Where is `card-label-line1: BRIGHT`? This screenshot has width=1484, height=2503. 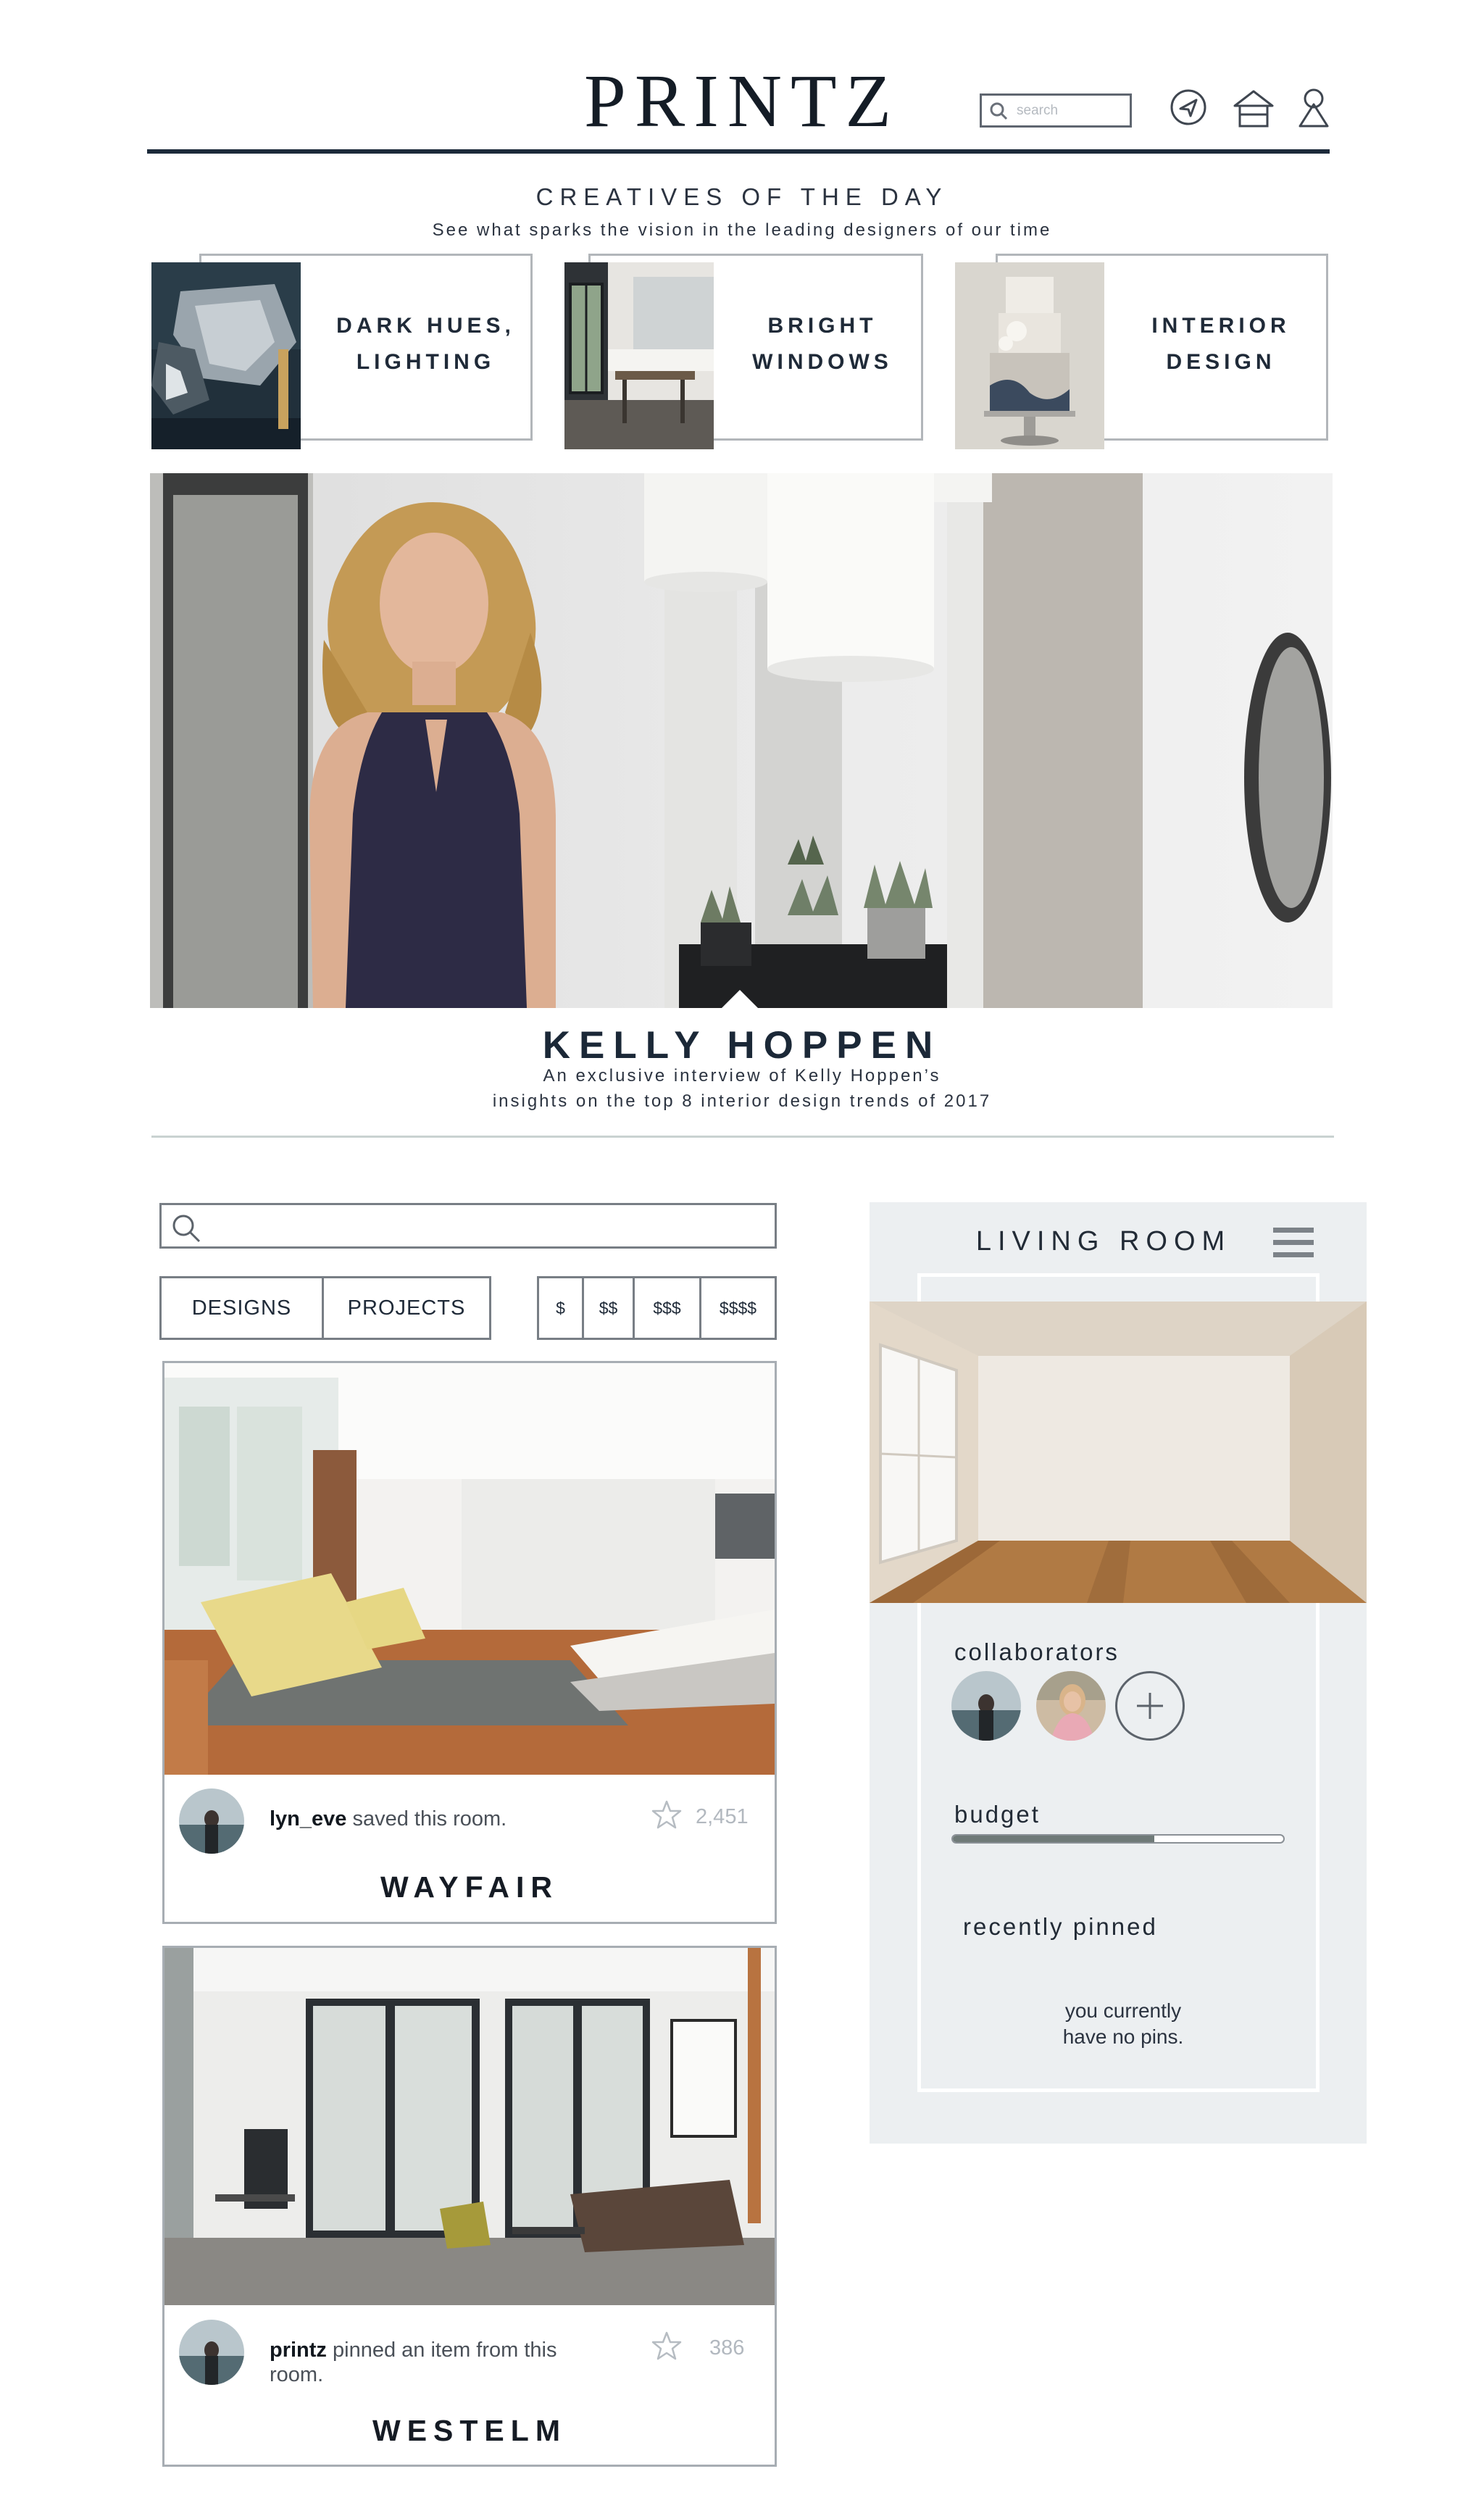 card-label-line1: BRIGHT is located at coordinates (823, 326).